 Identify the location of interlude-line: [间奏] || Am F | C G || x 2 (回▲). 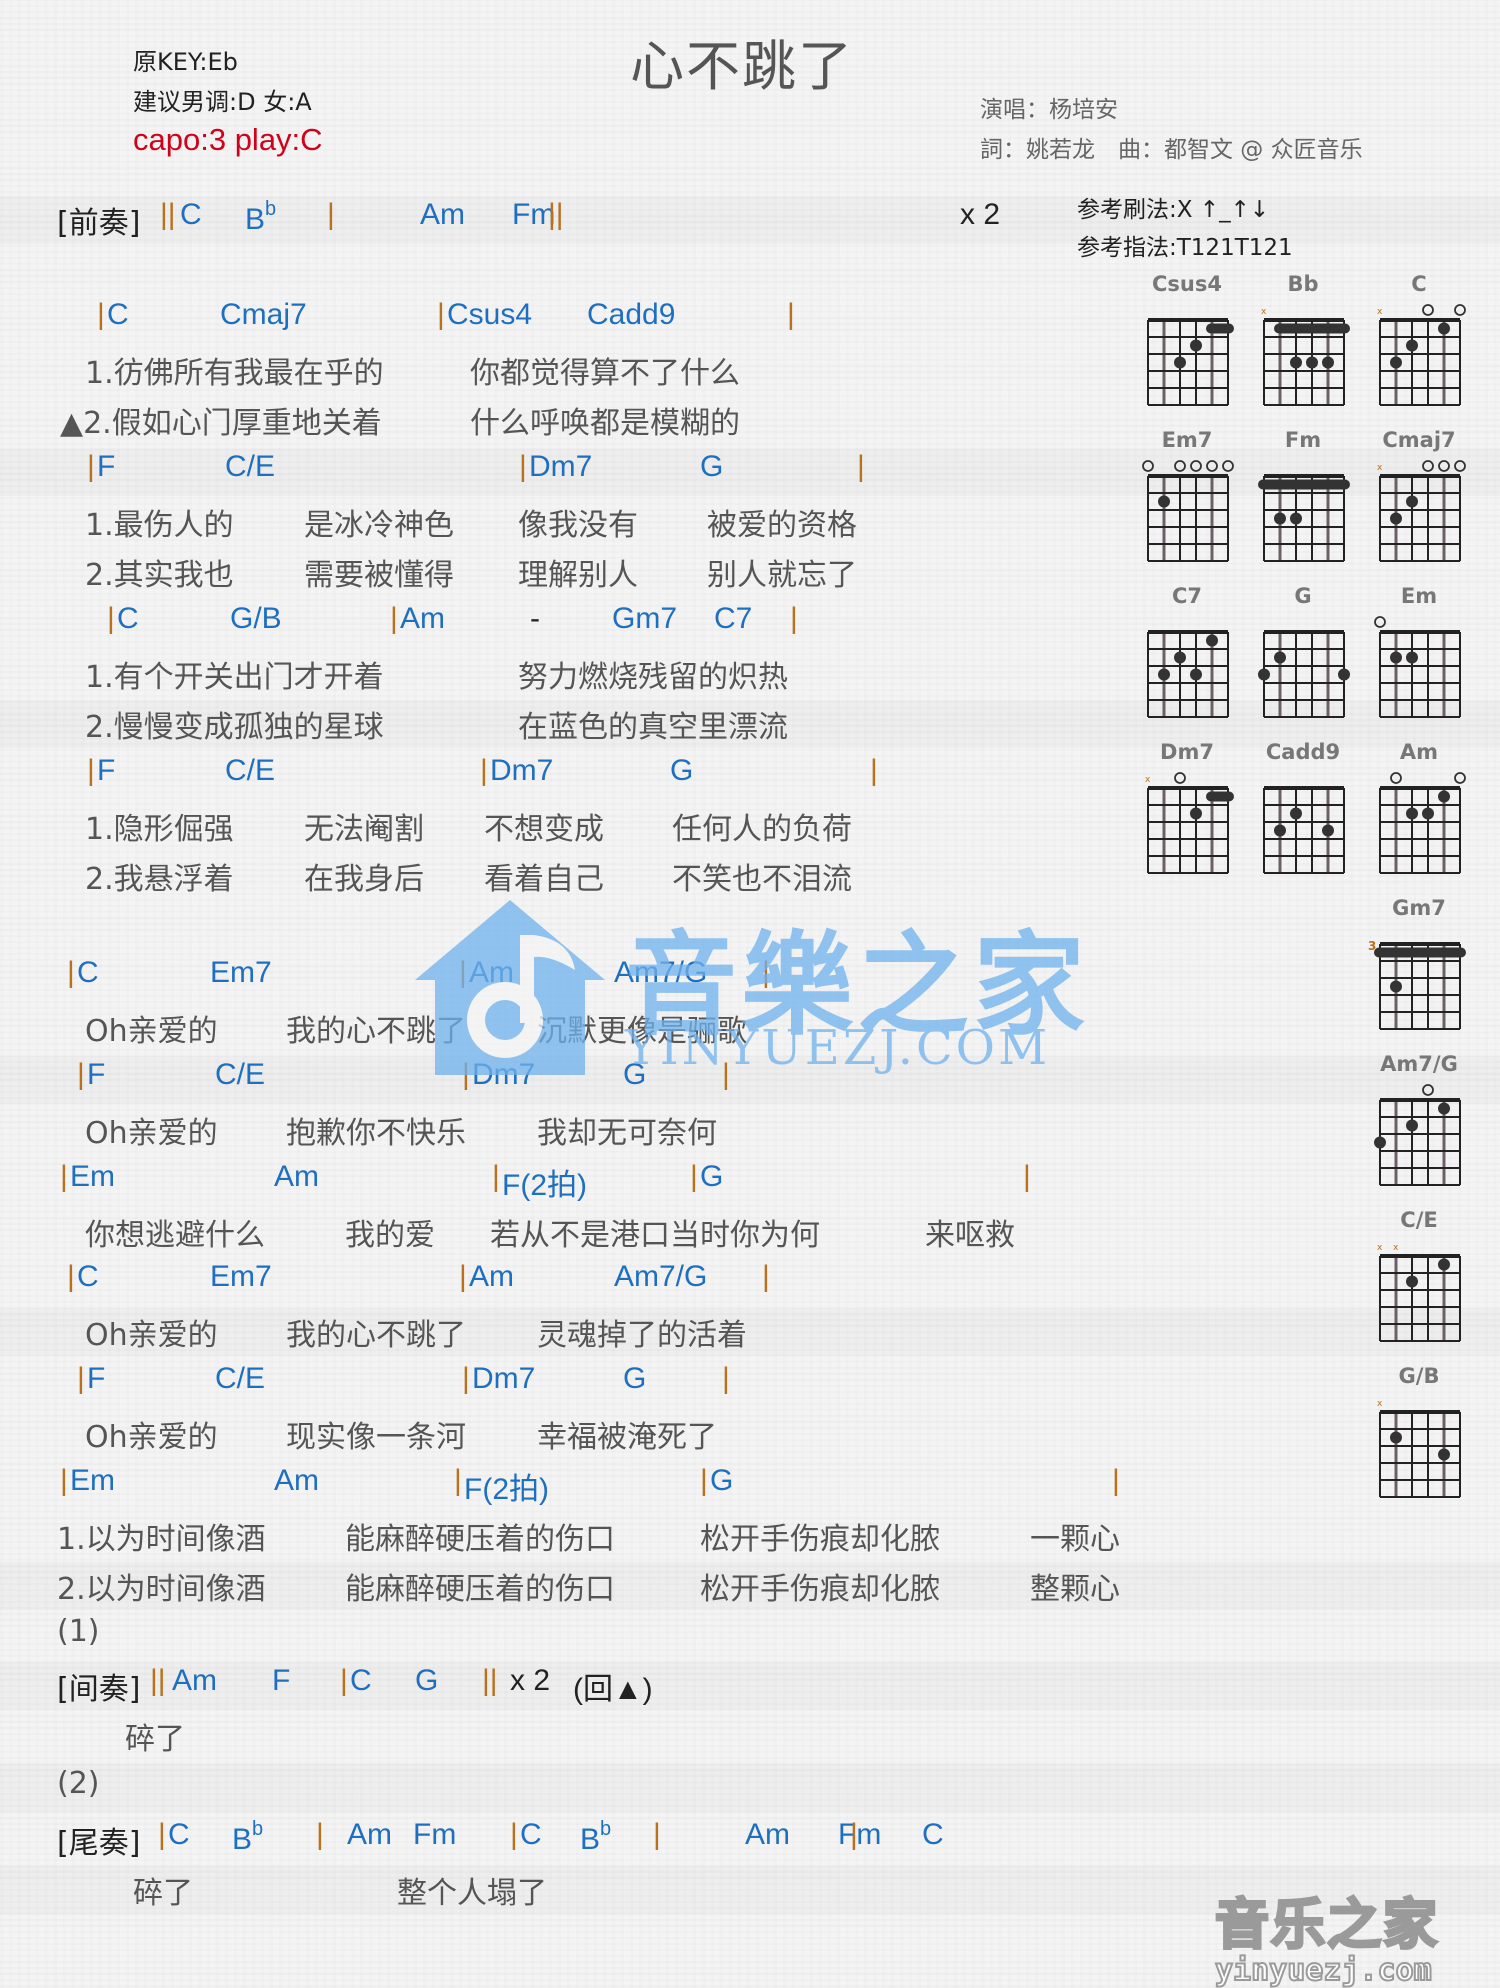
(550, 1686).